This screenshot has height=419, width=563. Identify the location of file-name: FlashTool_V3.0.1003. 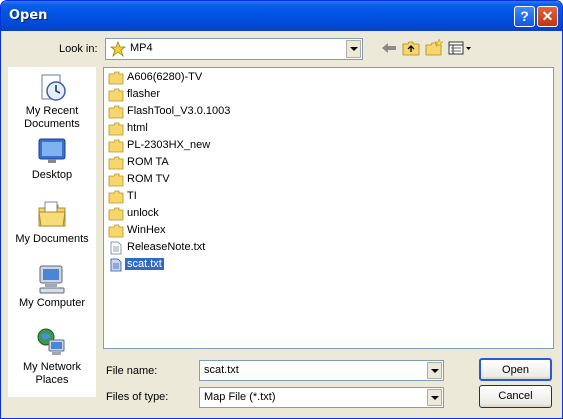
(179, 111).